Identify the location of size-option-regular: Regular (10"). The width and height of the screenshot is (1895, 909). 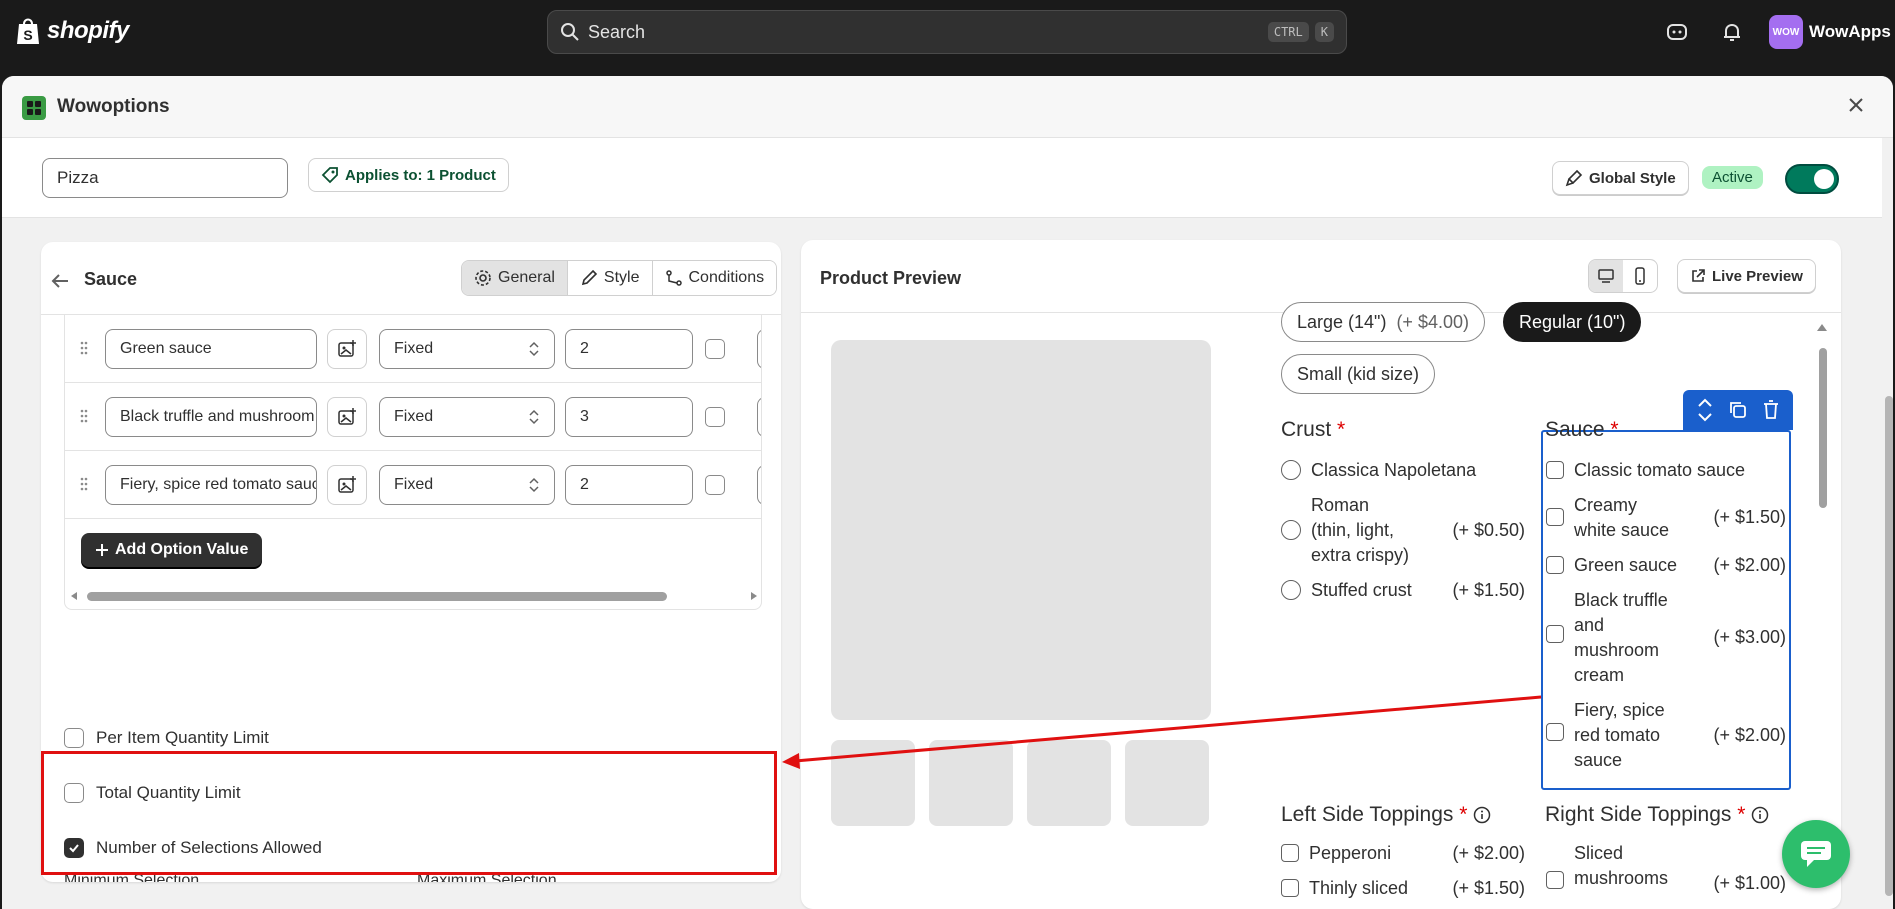
(1572, 322).